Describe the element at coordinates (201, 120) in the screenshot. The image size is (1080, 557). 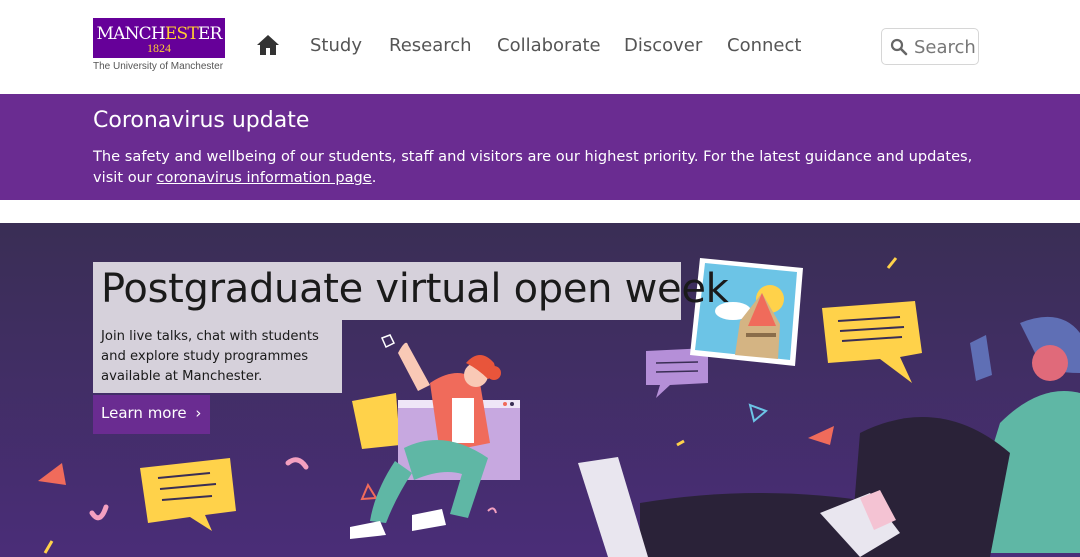
I see `coronavirus-title: Coronavirus update` at that location.